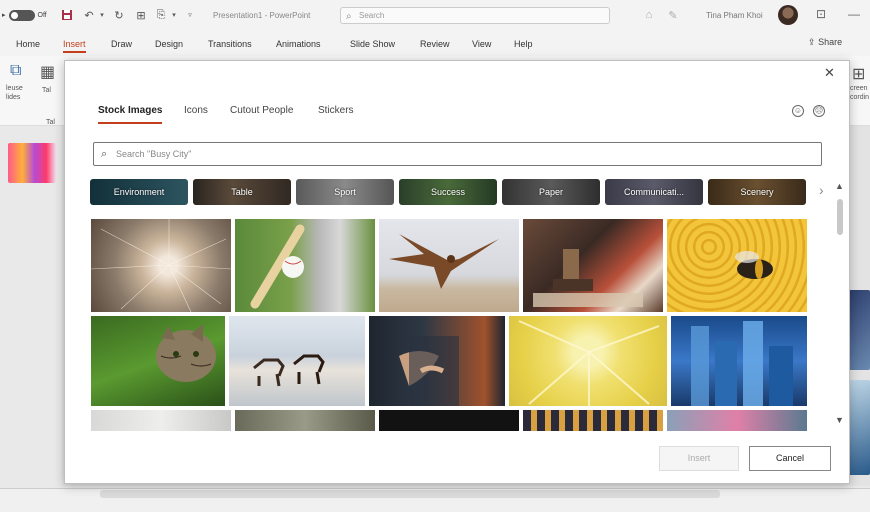  What do you see at coordinates (242, 192) in the screenshot?
I see `chip-table: Table` at bounding box center [242, 192].